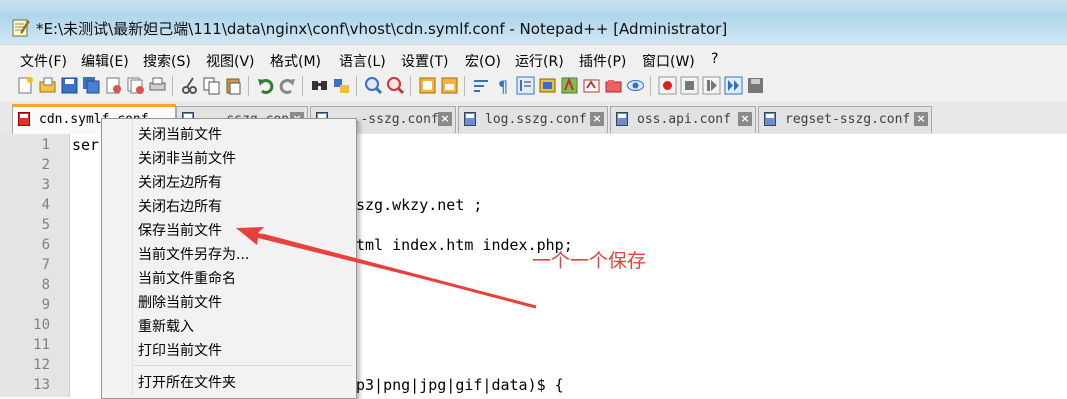 The width and height of the screenshot is (1067, 399). Describe the element at coordinates (386, 268) in the screenshot. I see `annotation-arrow` at that location.